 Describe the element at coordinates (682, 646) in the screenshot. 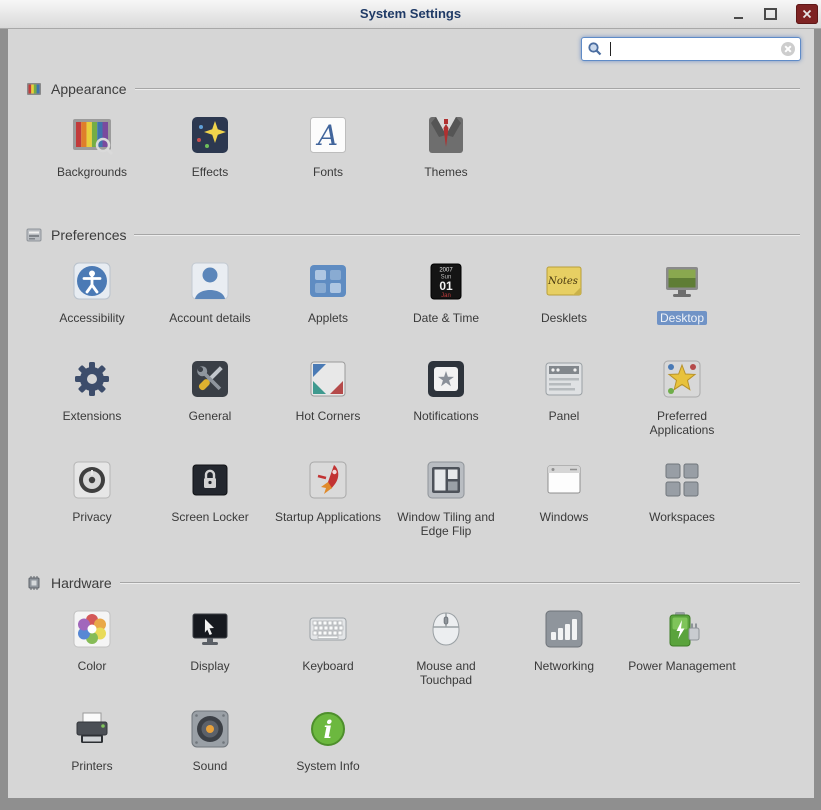

I see `tile-power-management: Power Management` at that location.